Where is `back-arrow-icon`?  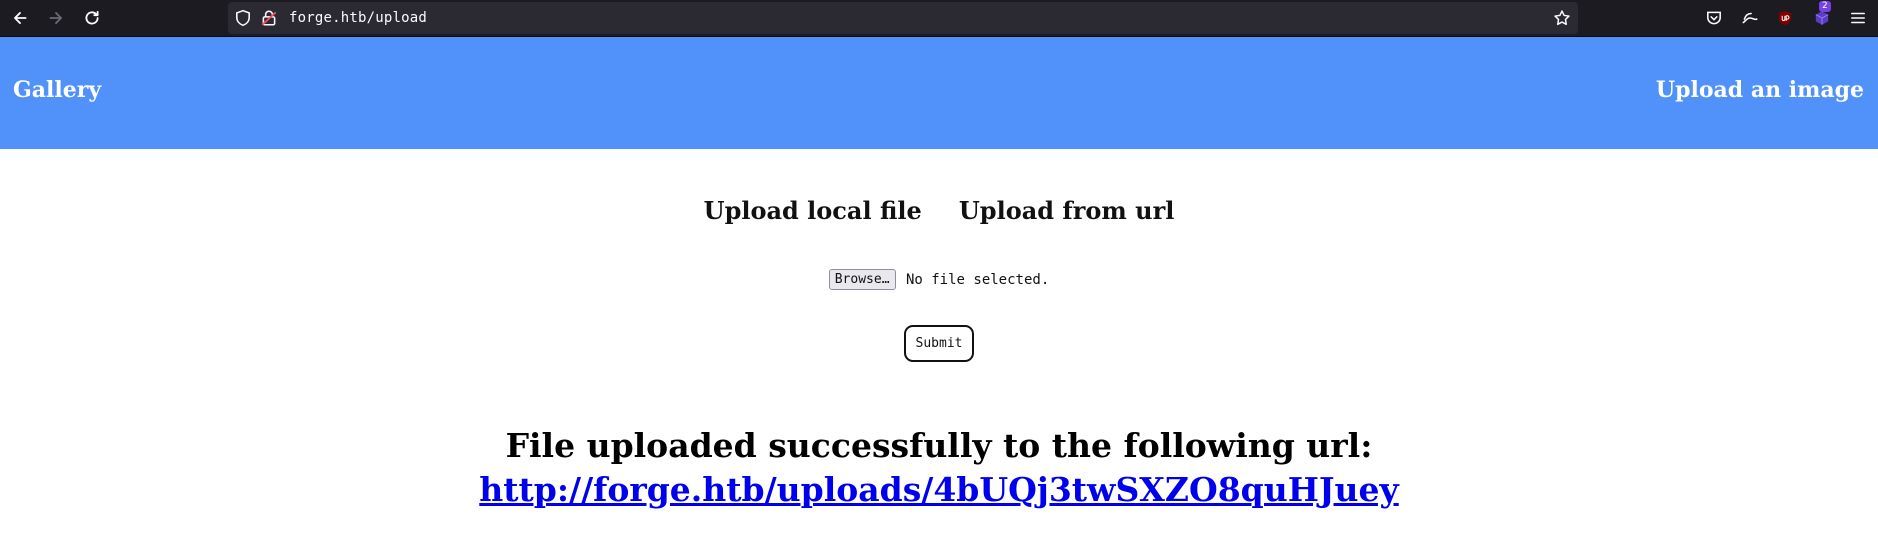
back-arrow-icon is located at coordinates (20, 18).